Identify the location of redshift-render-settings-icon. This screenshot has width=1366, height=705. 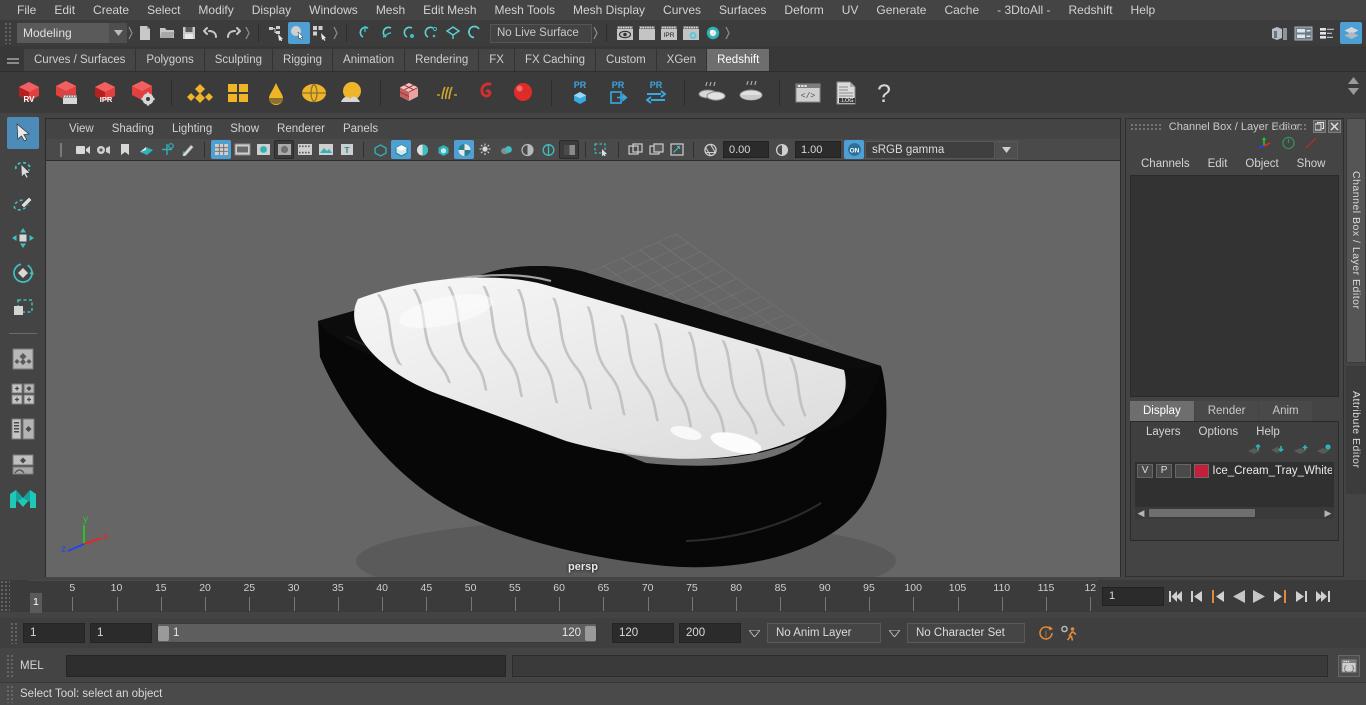
(143, 93).